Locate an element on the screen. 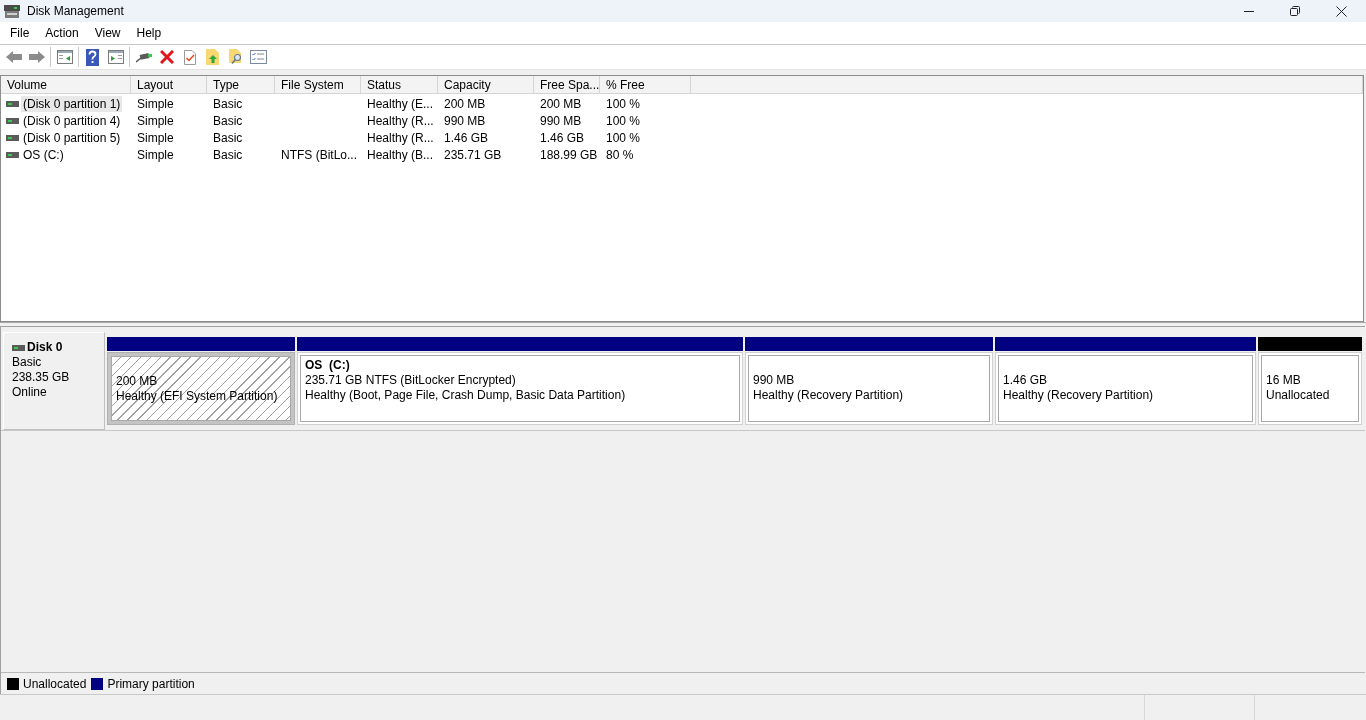 The image size is (1366, 720). partition-size: 1.46 GB is located at coordinates (1025, 380).